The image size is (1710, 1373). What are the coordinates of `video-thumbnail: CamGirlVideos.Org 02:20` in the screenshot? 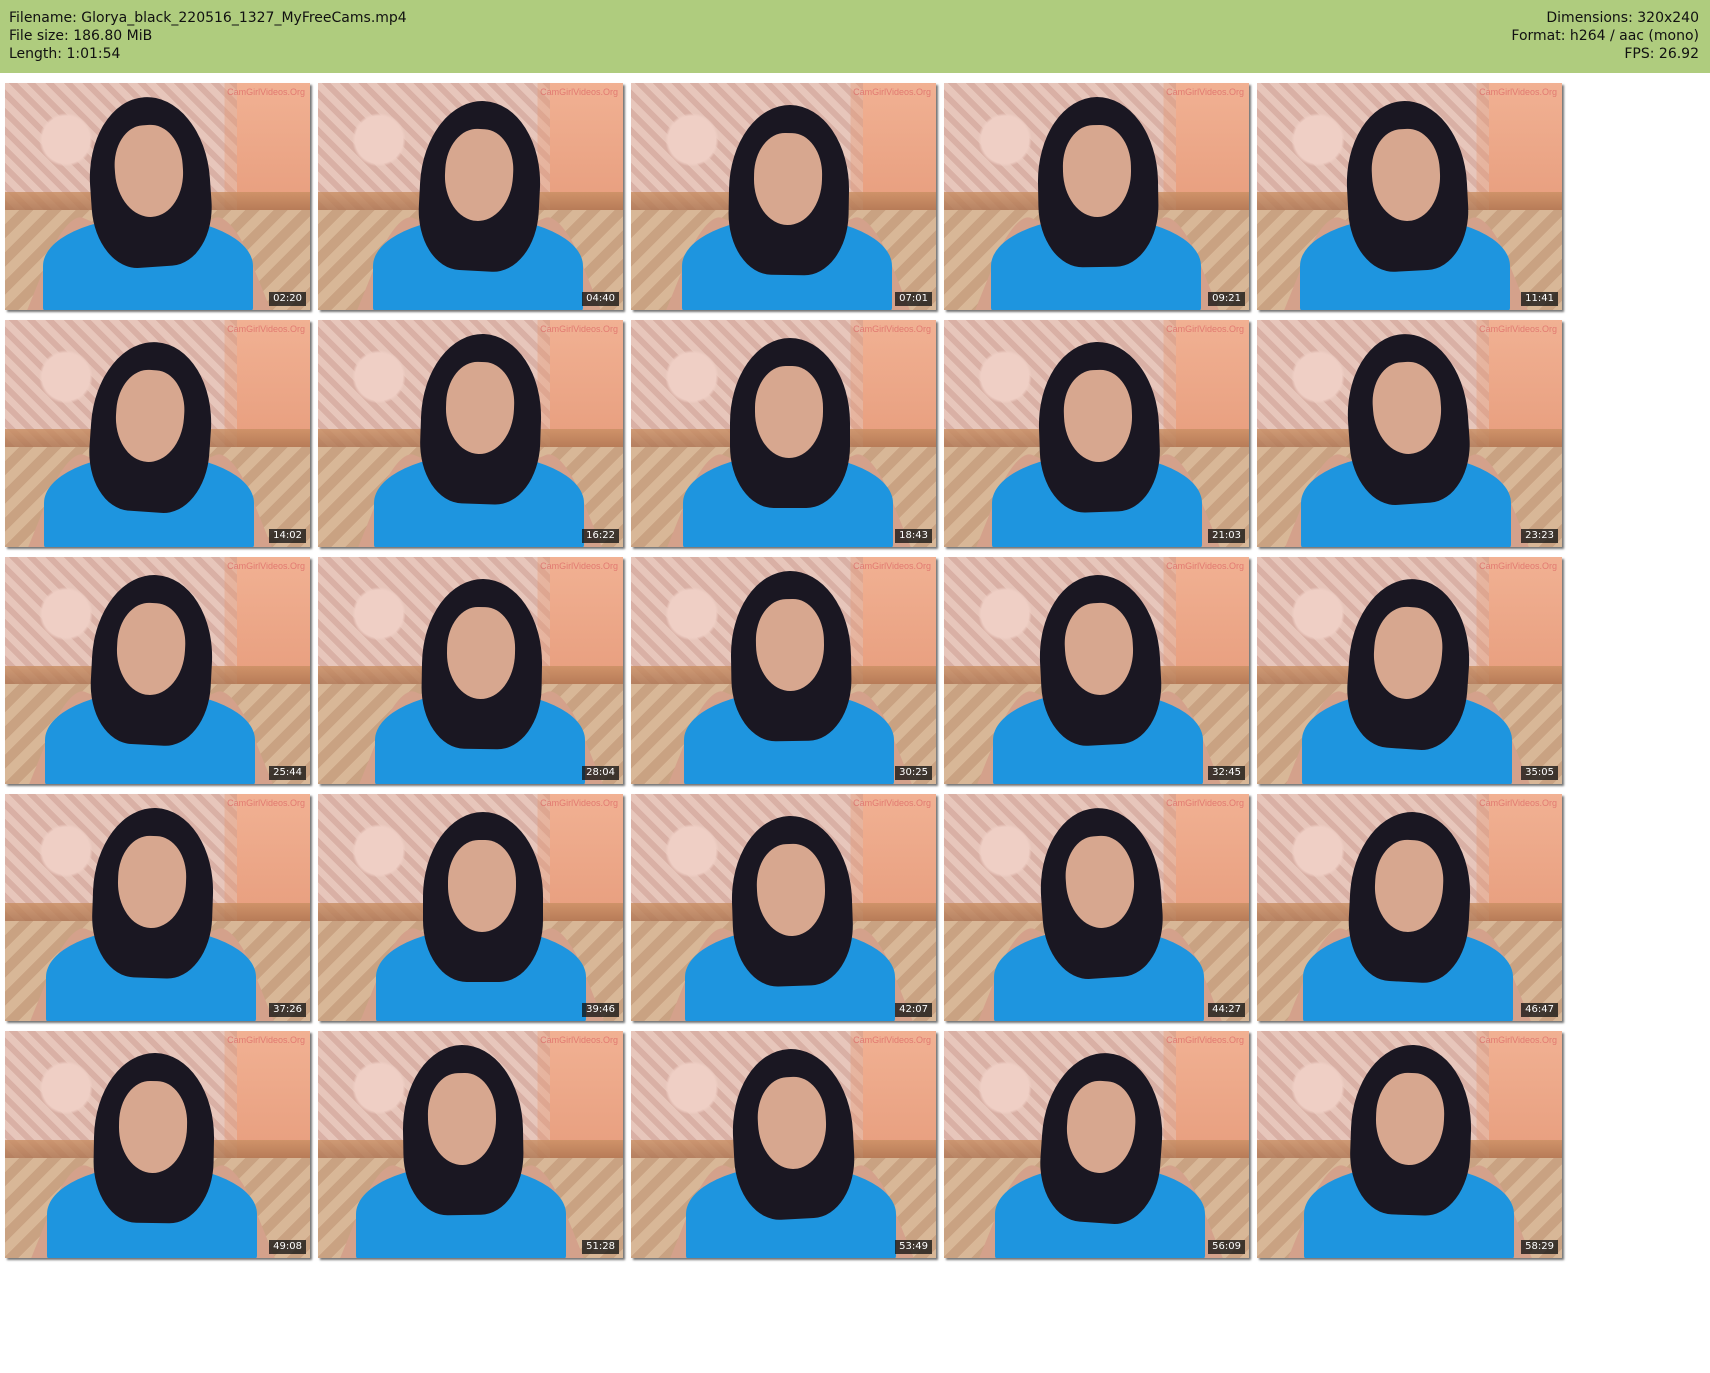 It's located at (157, 196).